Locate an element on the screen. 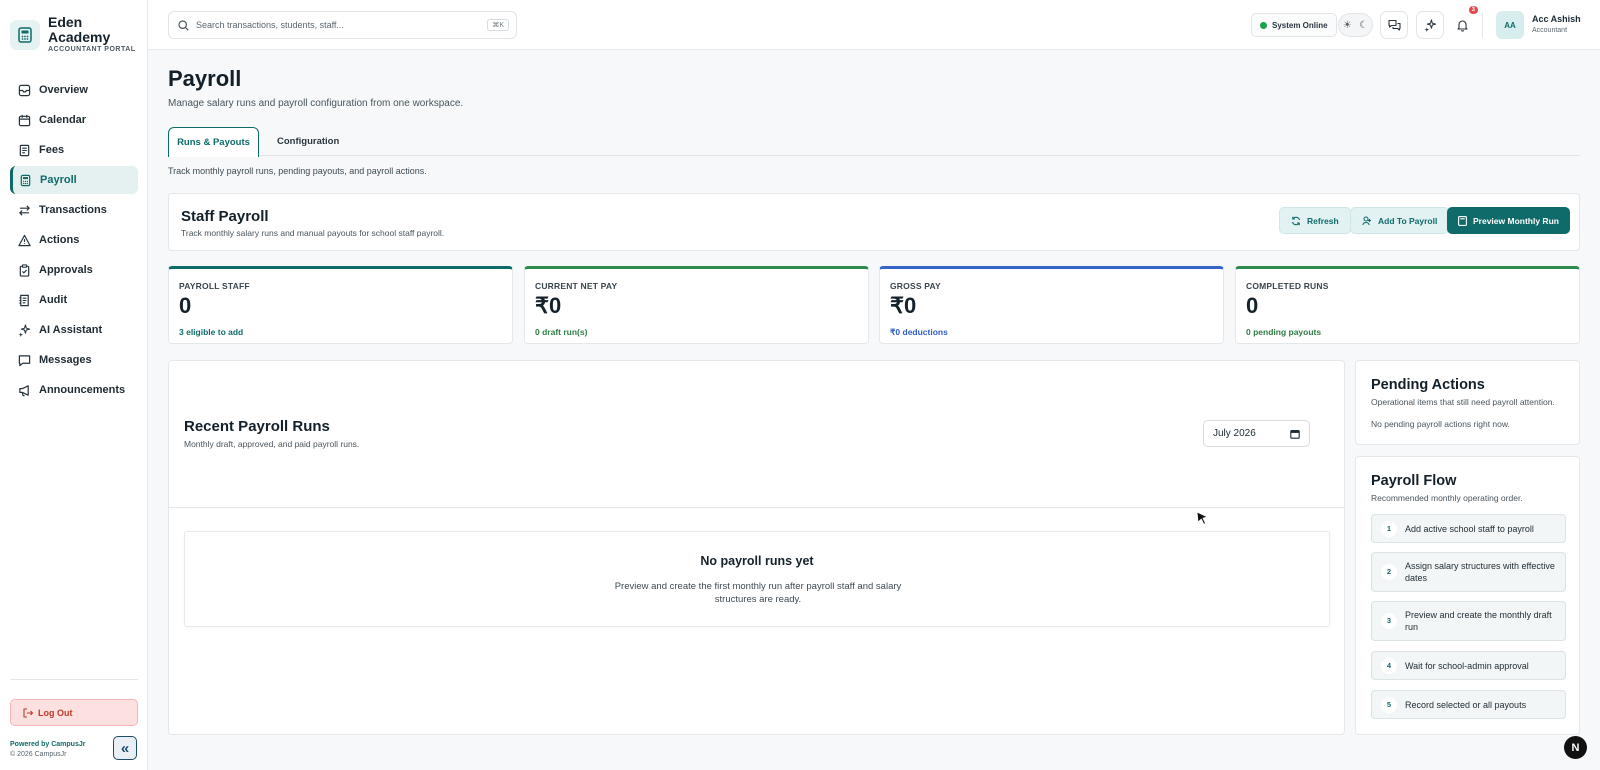 The width and height of the screenshot is (1600, 770). stat-label: COMPLETED RUNS is located at coordinates (1287, 286).